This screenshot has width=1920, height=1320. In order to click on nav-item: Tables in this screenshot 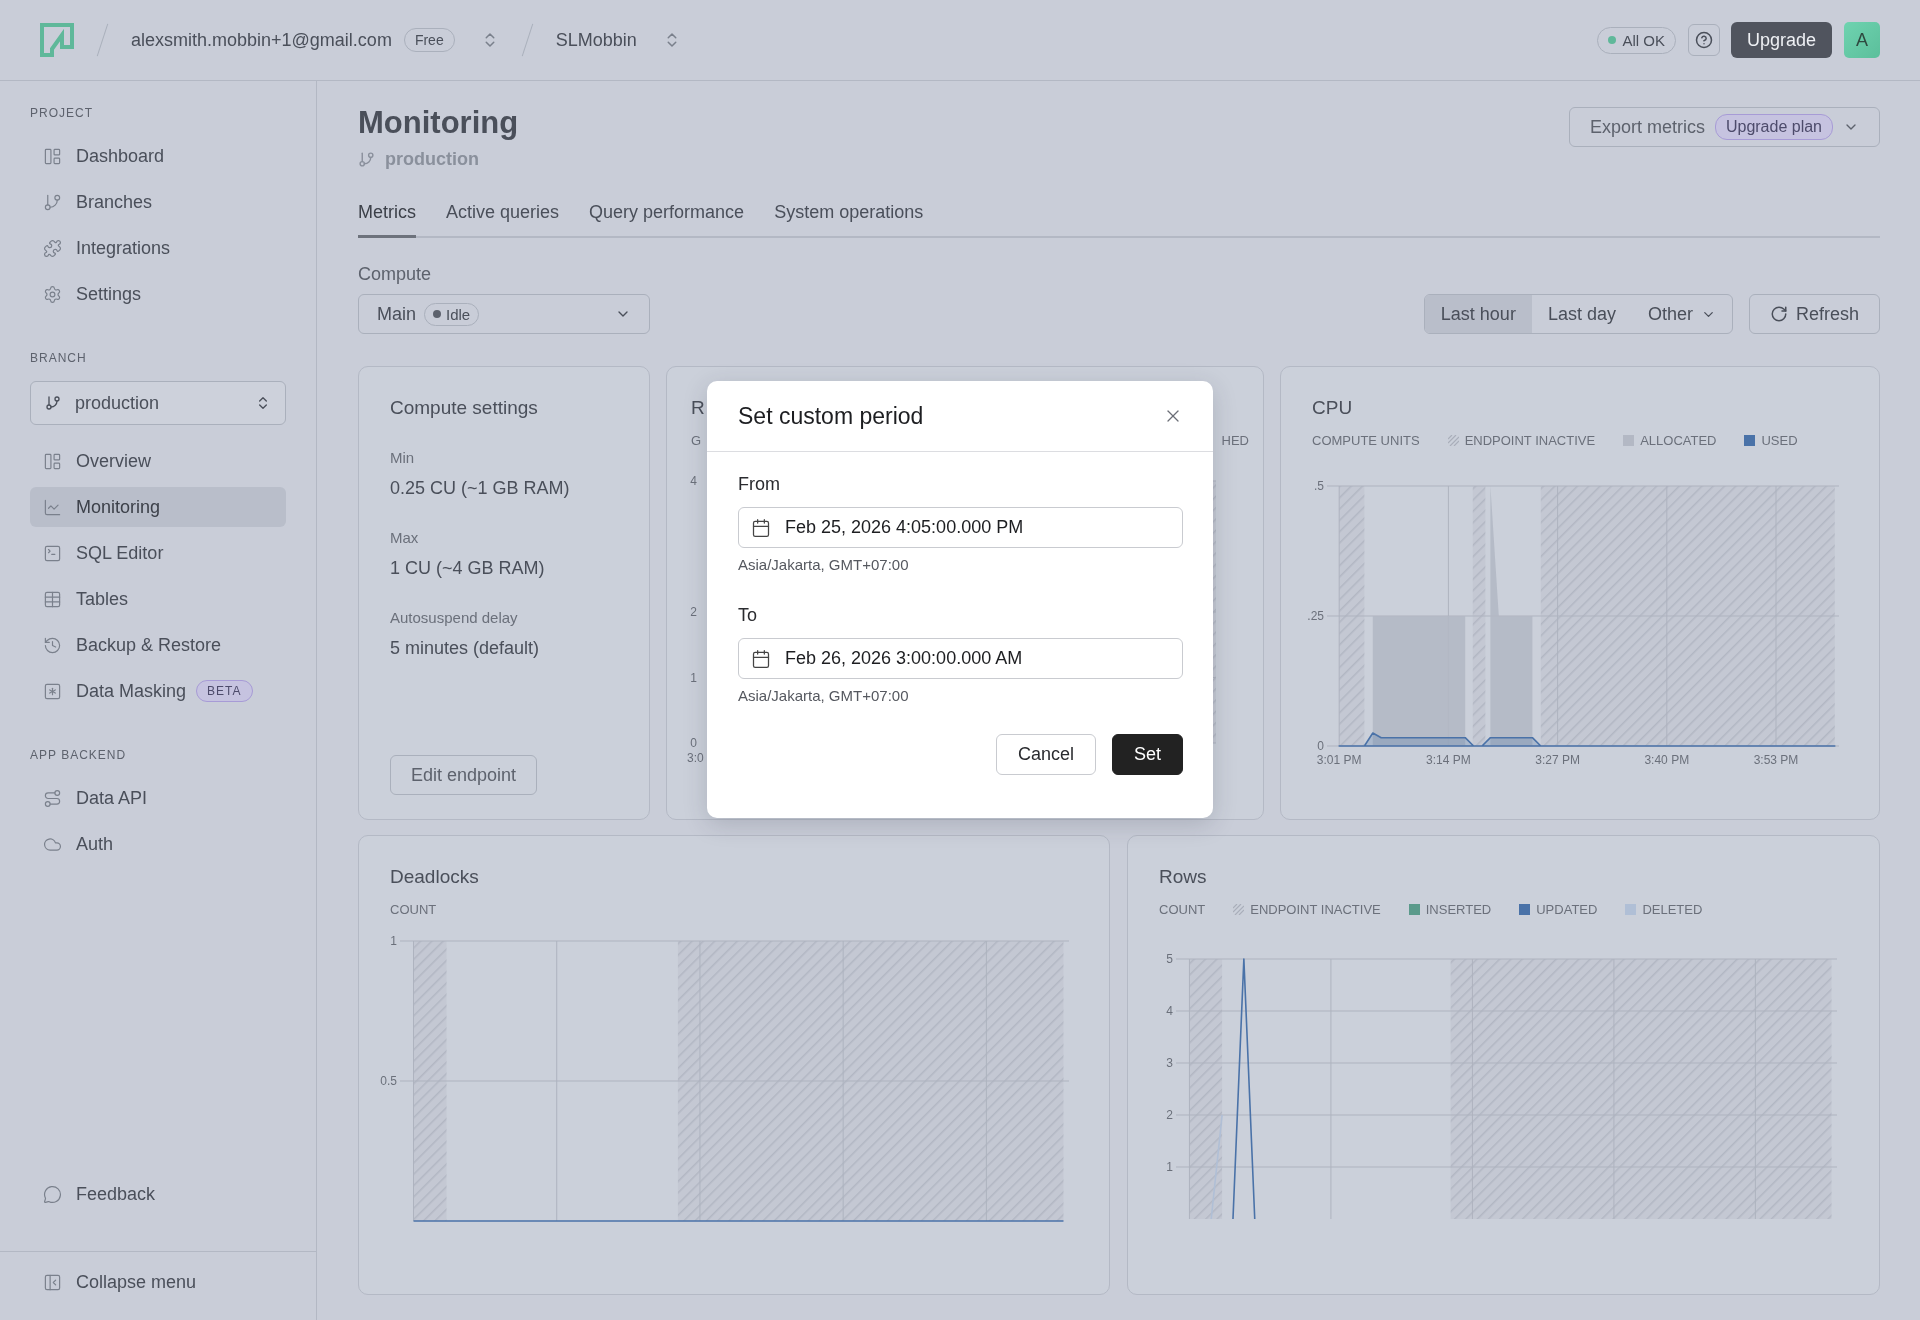, I will do `click(158, 599)`.